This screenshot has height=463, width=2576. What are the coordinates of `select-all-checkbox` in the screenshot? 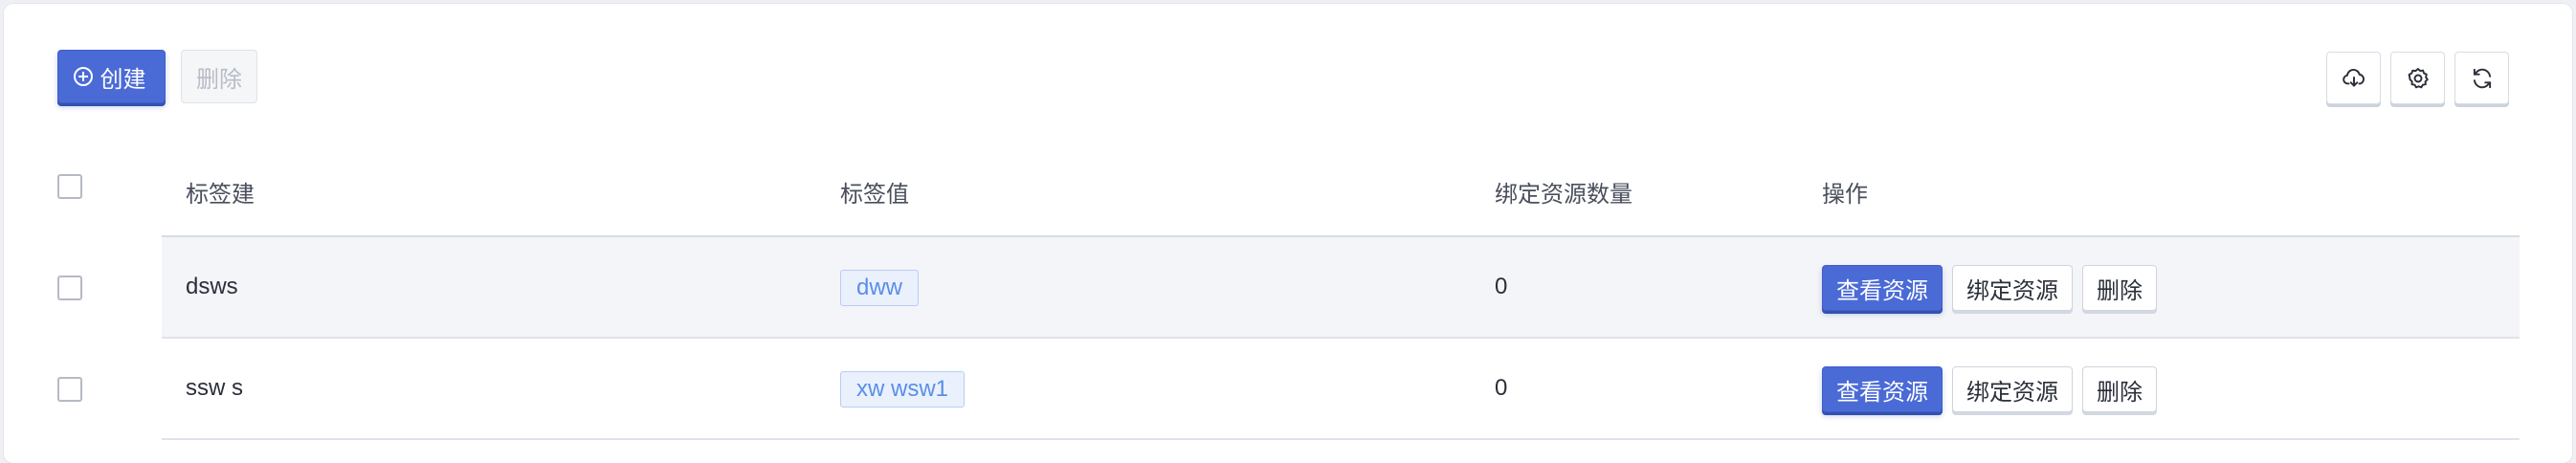 It's located at (69, 186).